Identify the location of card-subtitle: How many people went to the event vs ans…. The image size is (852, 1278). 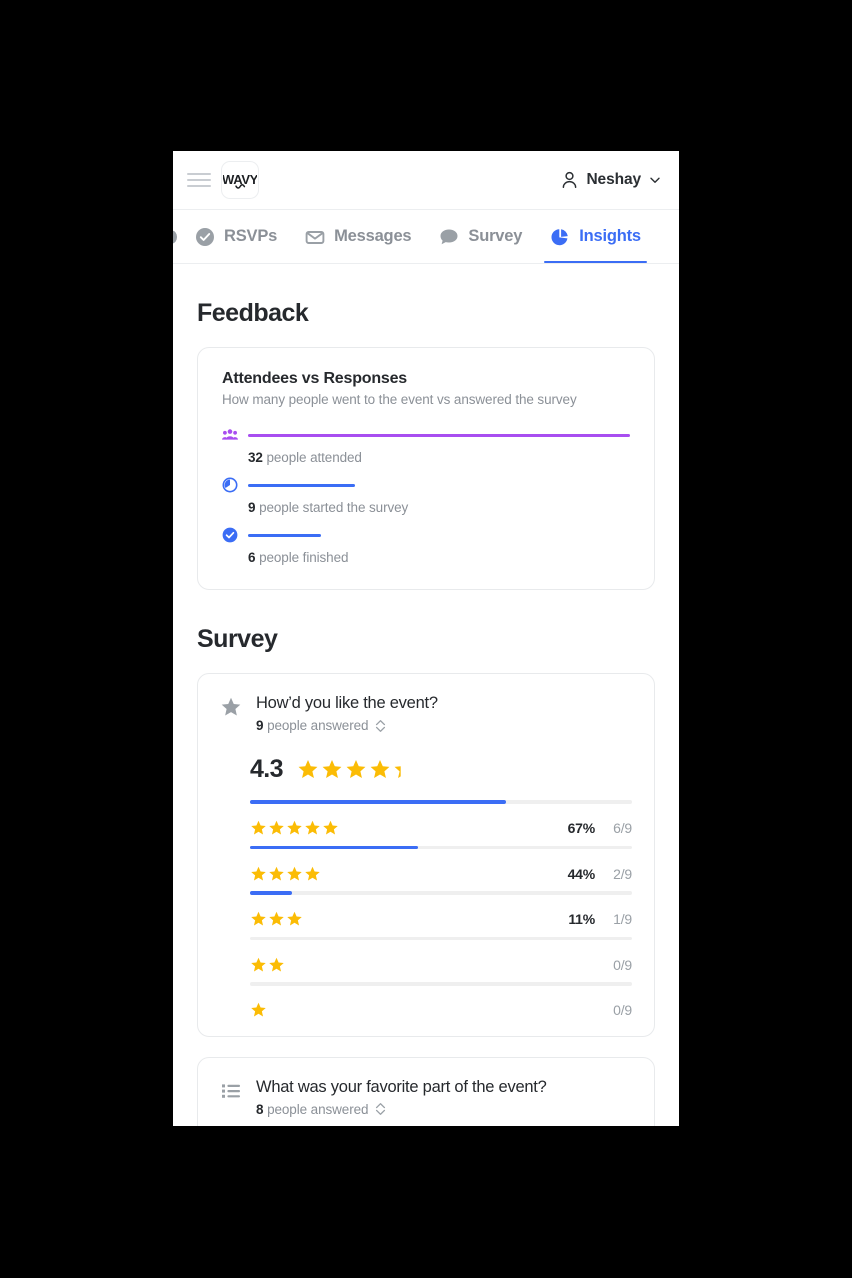
(399, 399).